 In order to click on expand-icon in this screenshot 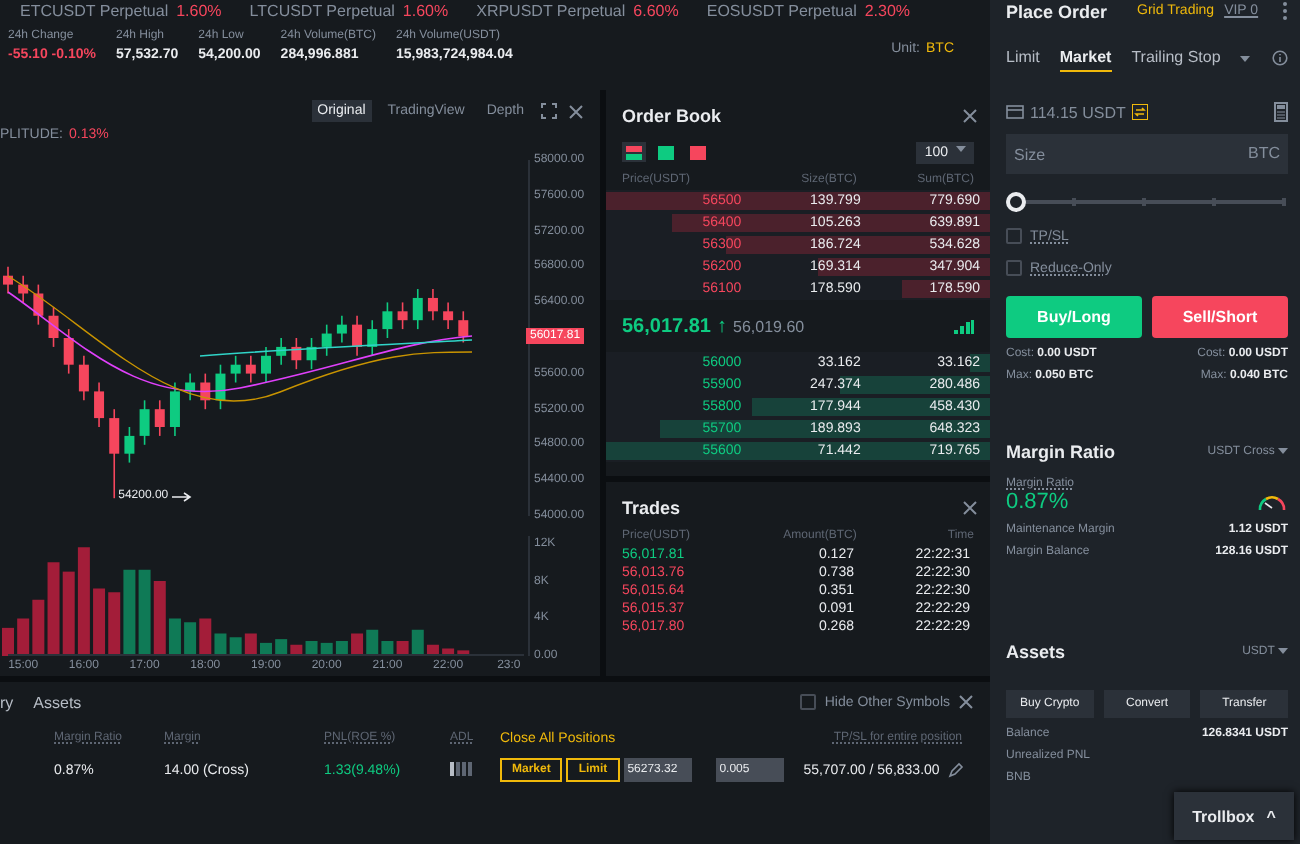, I will do `click(549, 111)`.